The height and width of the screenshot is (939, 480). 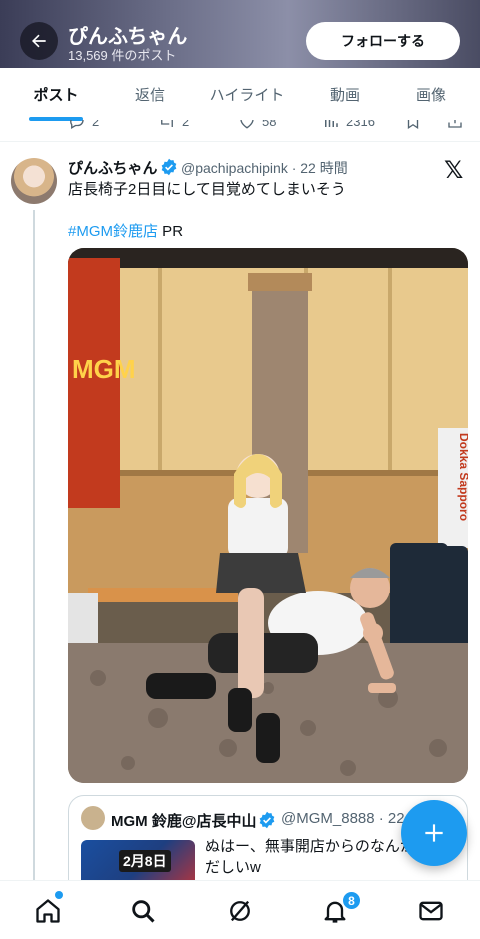 What do you see at coordinates (240, 131) in the screenshot?
I see `previous-post-actions: 2 2 58 2316` at bounding box center [240, 131].